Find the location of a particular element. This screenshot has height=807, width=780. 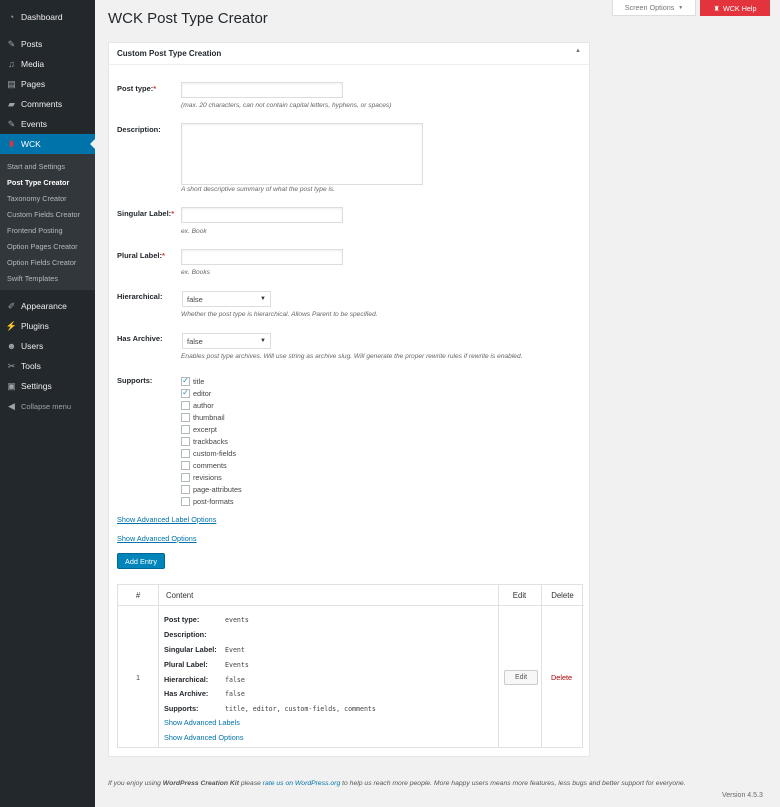

menu-item-appearance: ✐ Appearance is located at coordinates (47, 306).